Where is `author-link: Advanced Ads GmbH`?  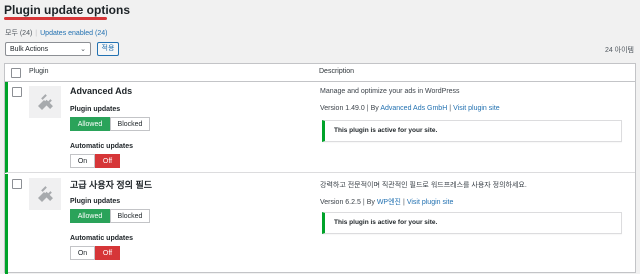 author-link: Advanced Ads GmbH is located at coordinates (413, 108).